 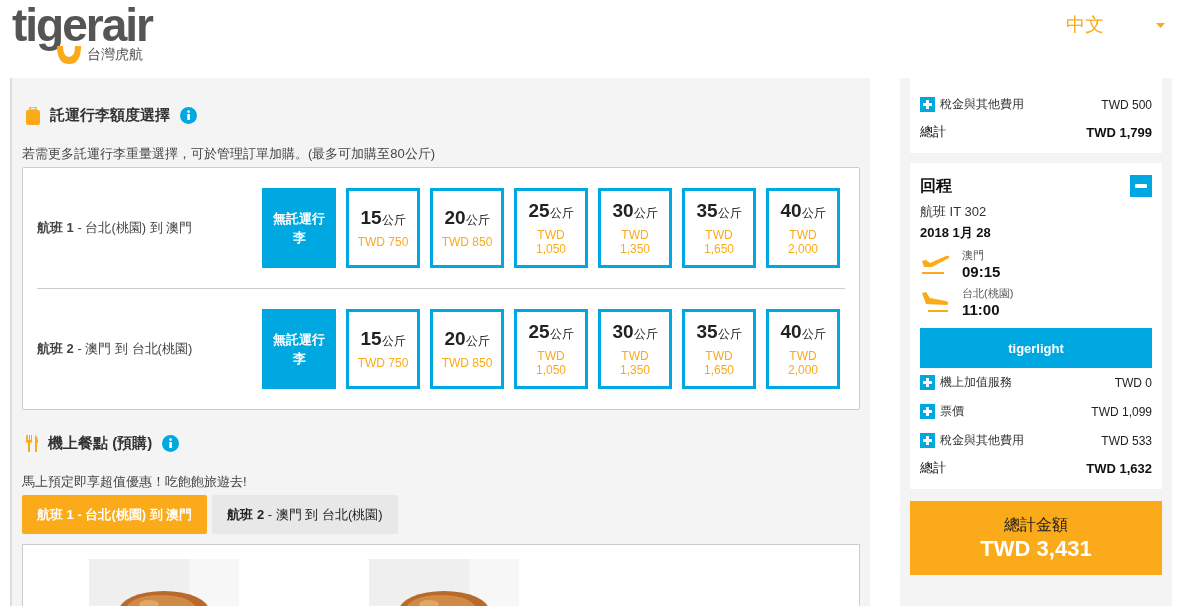 What do you see at coordinates (956, 233) in the screenshot?
I see `flight-date: 2018 1月 28` at bounding box center [956, 233].